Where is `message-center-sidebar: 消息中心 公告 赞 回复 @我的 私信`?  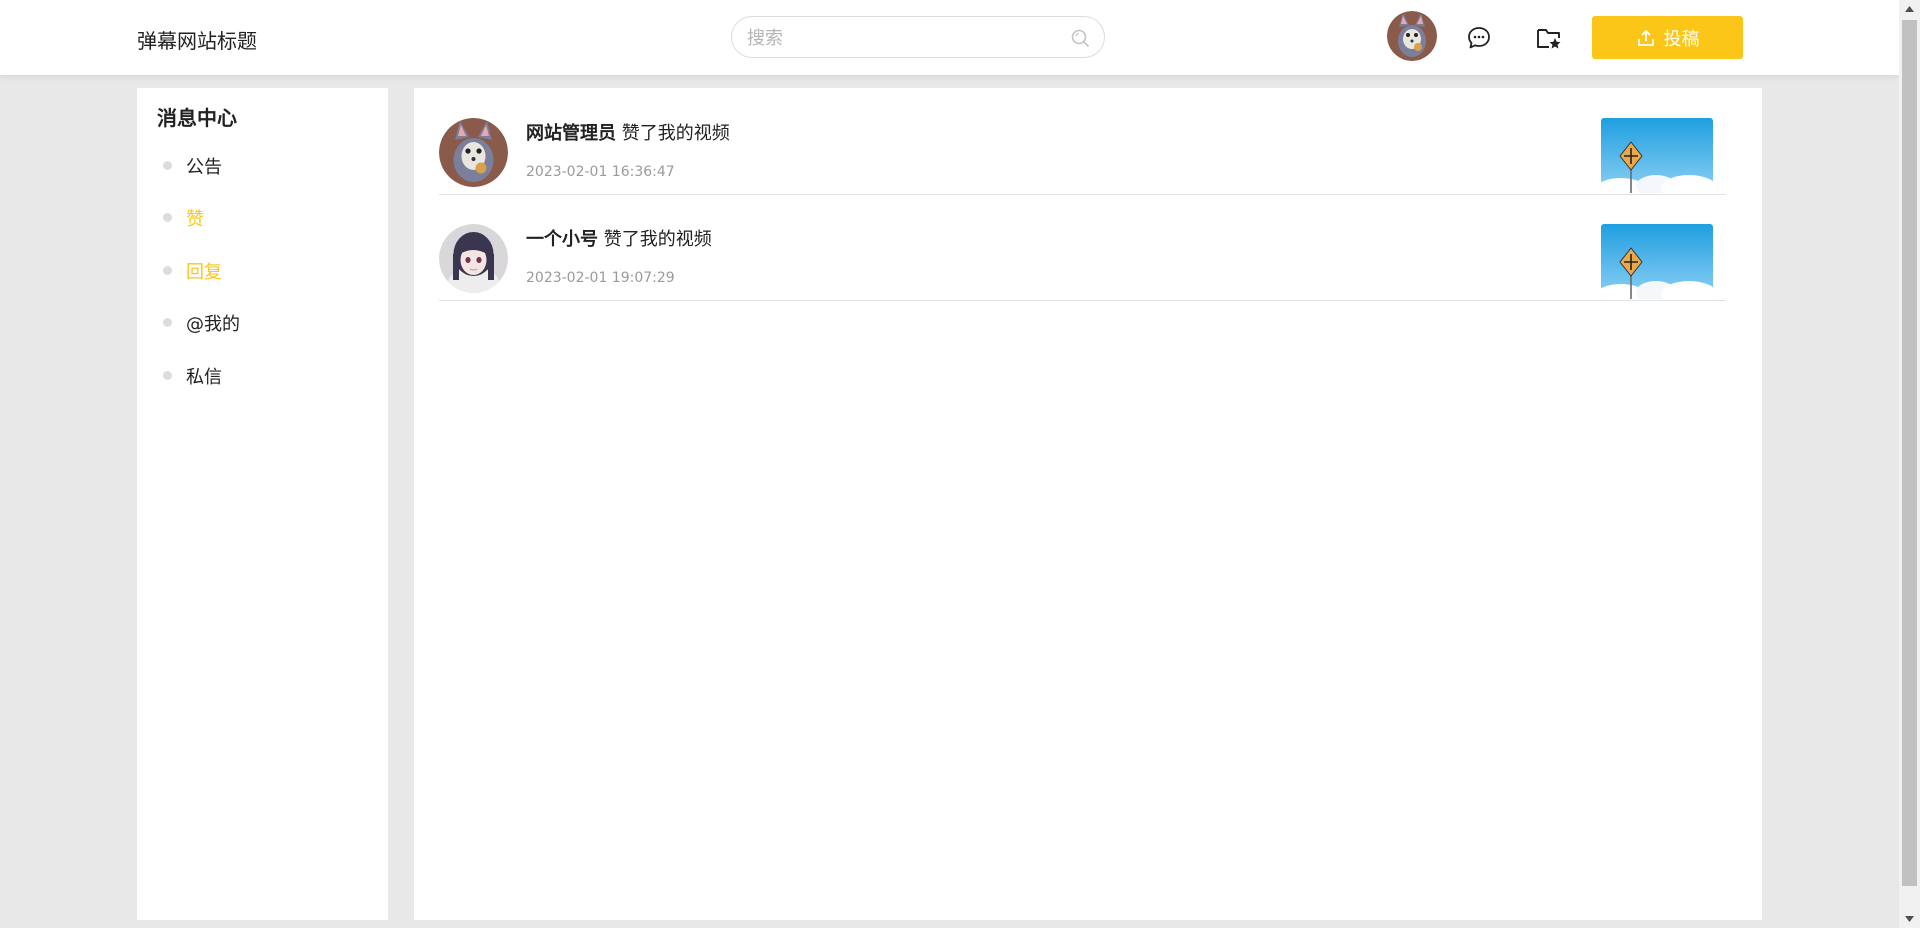
message-center-sidebar: 消息中心 公告 赞 回复 @我的 私信 is located at coordinates (262, 504).